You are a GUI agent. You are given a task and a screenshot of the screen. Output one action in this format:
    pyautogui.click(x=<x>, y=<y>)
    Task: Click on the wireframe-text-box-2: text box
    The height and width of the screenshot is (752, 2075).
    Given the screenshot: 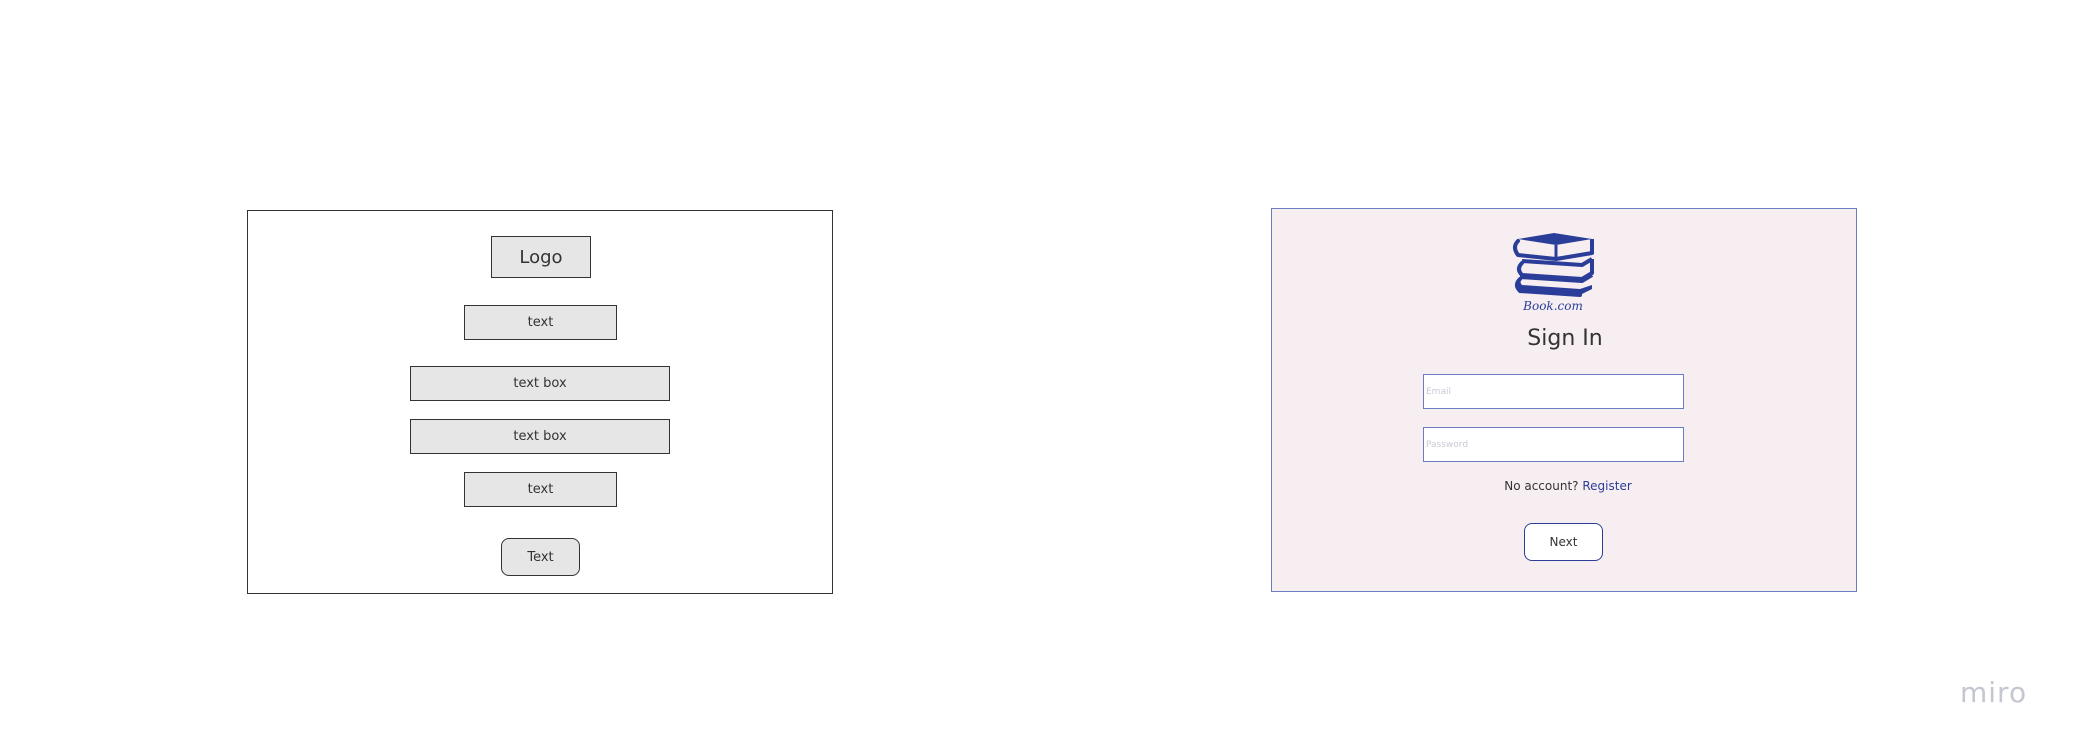 What is the action you would take?
    pyautogui.click(x=540, y=436)
    